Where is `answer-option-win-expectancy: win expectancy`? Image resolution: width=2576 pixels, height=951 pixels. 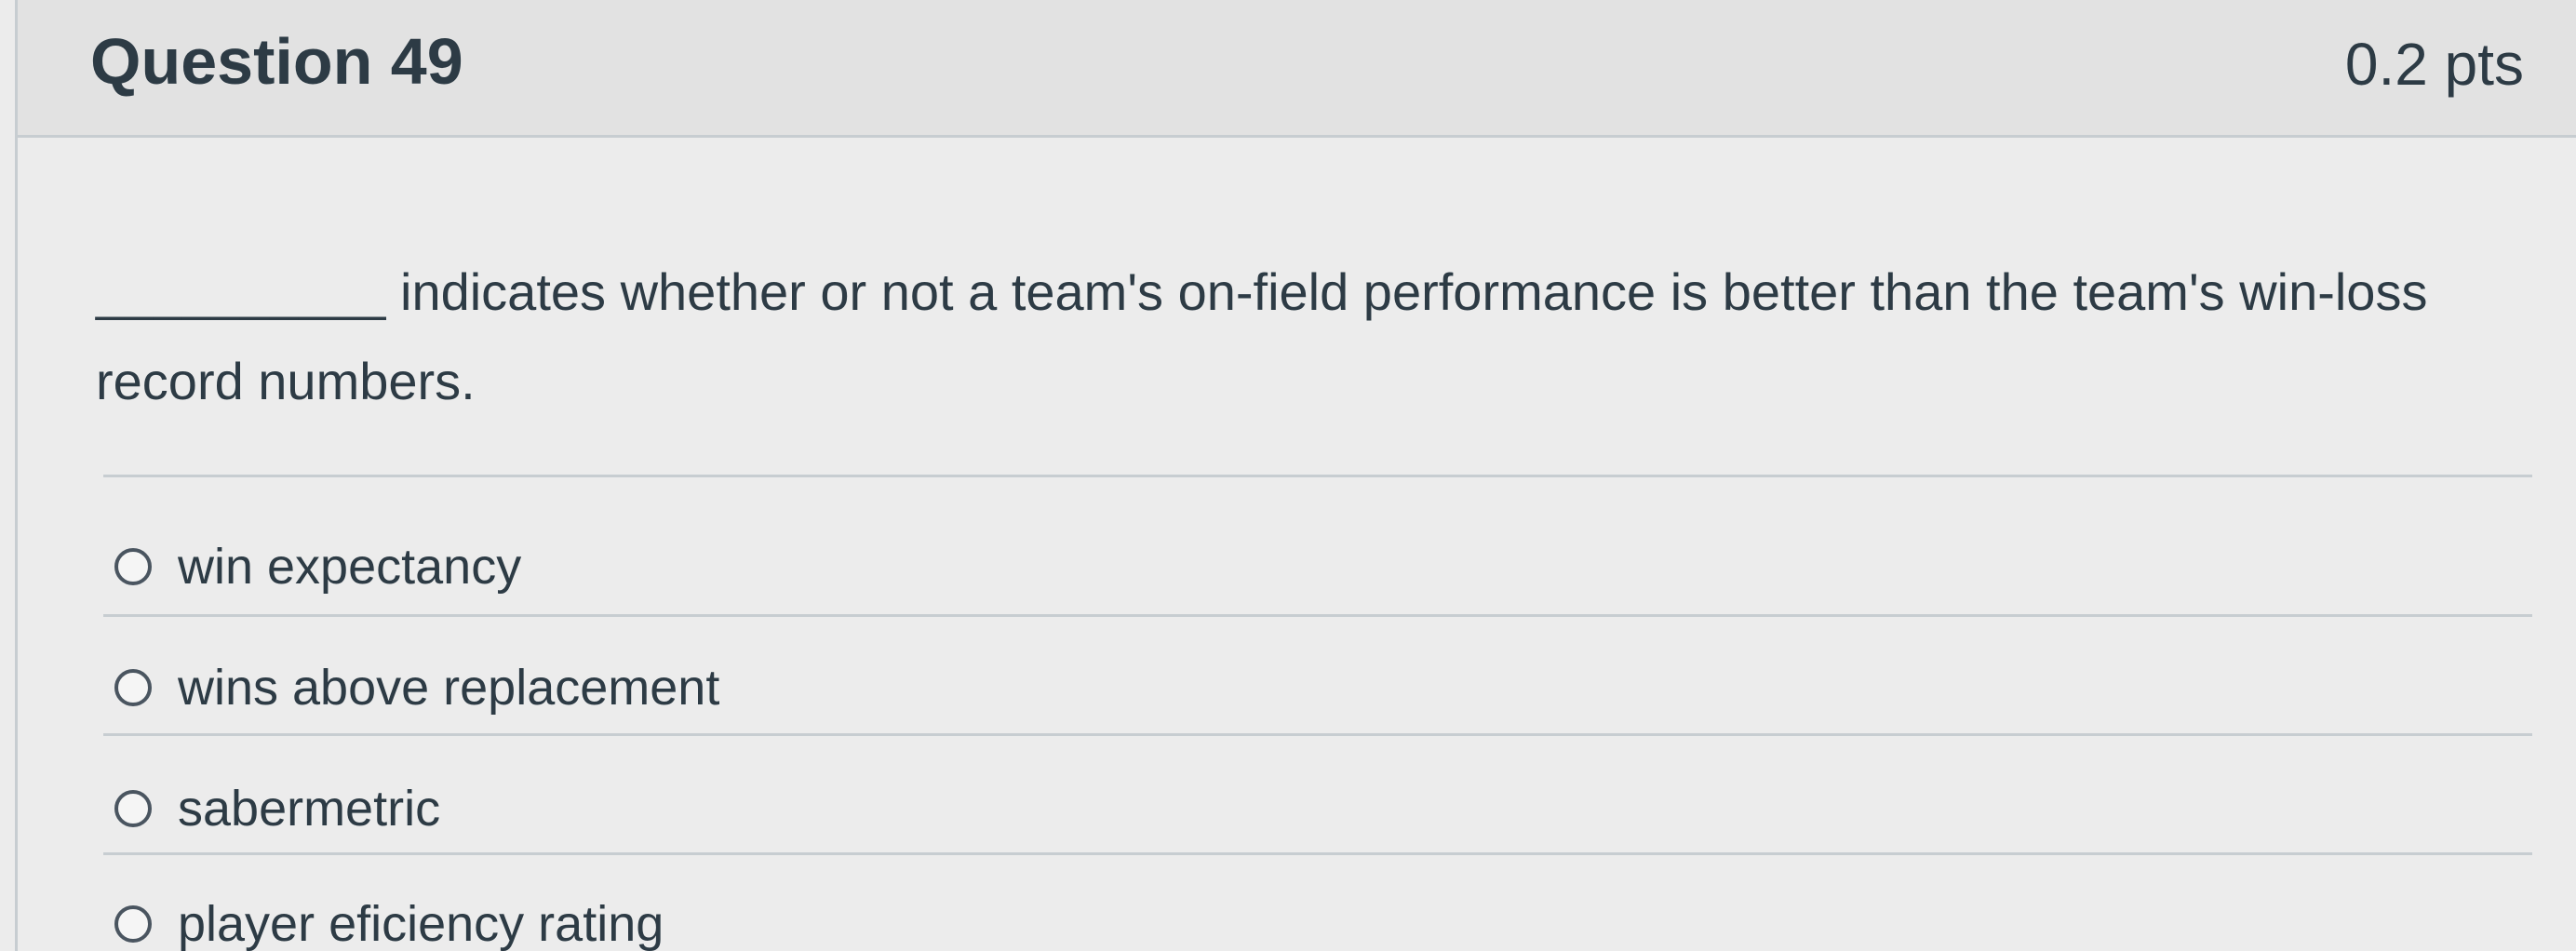 answer-option-win-expectancy: win expectancy is located at coordinates (317, 567).